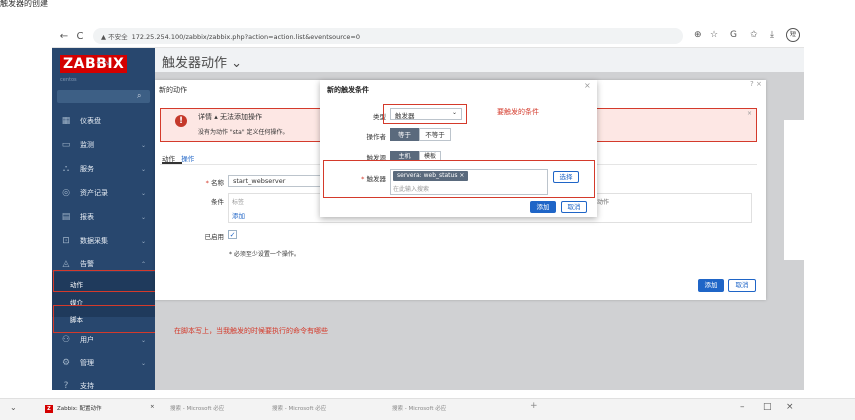 The height and width of the screenshot is (420, 855). I want to click on collapse-sidebar-icon: « ↘, so click(103, 62).